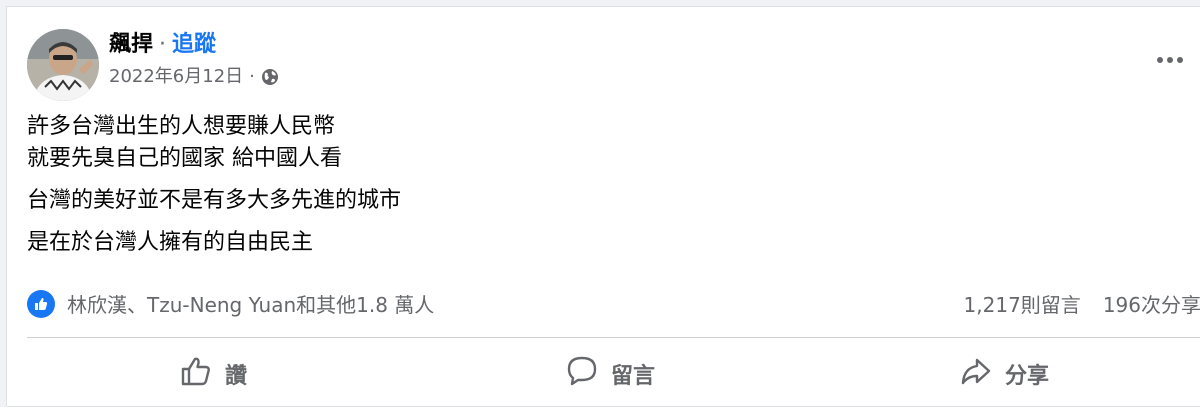 The height and width of the screenshot is (407, 1200). What do you see at coordinates (170, 242) in the screenshot?
I see `post-line-4: 是在於台灣人擁有的自由民主` at bounding box center [170, 242].